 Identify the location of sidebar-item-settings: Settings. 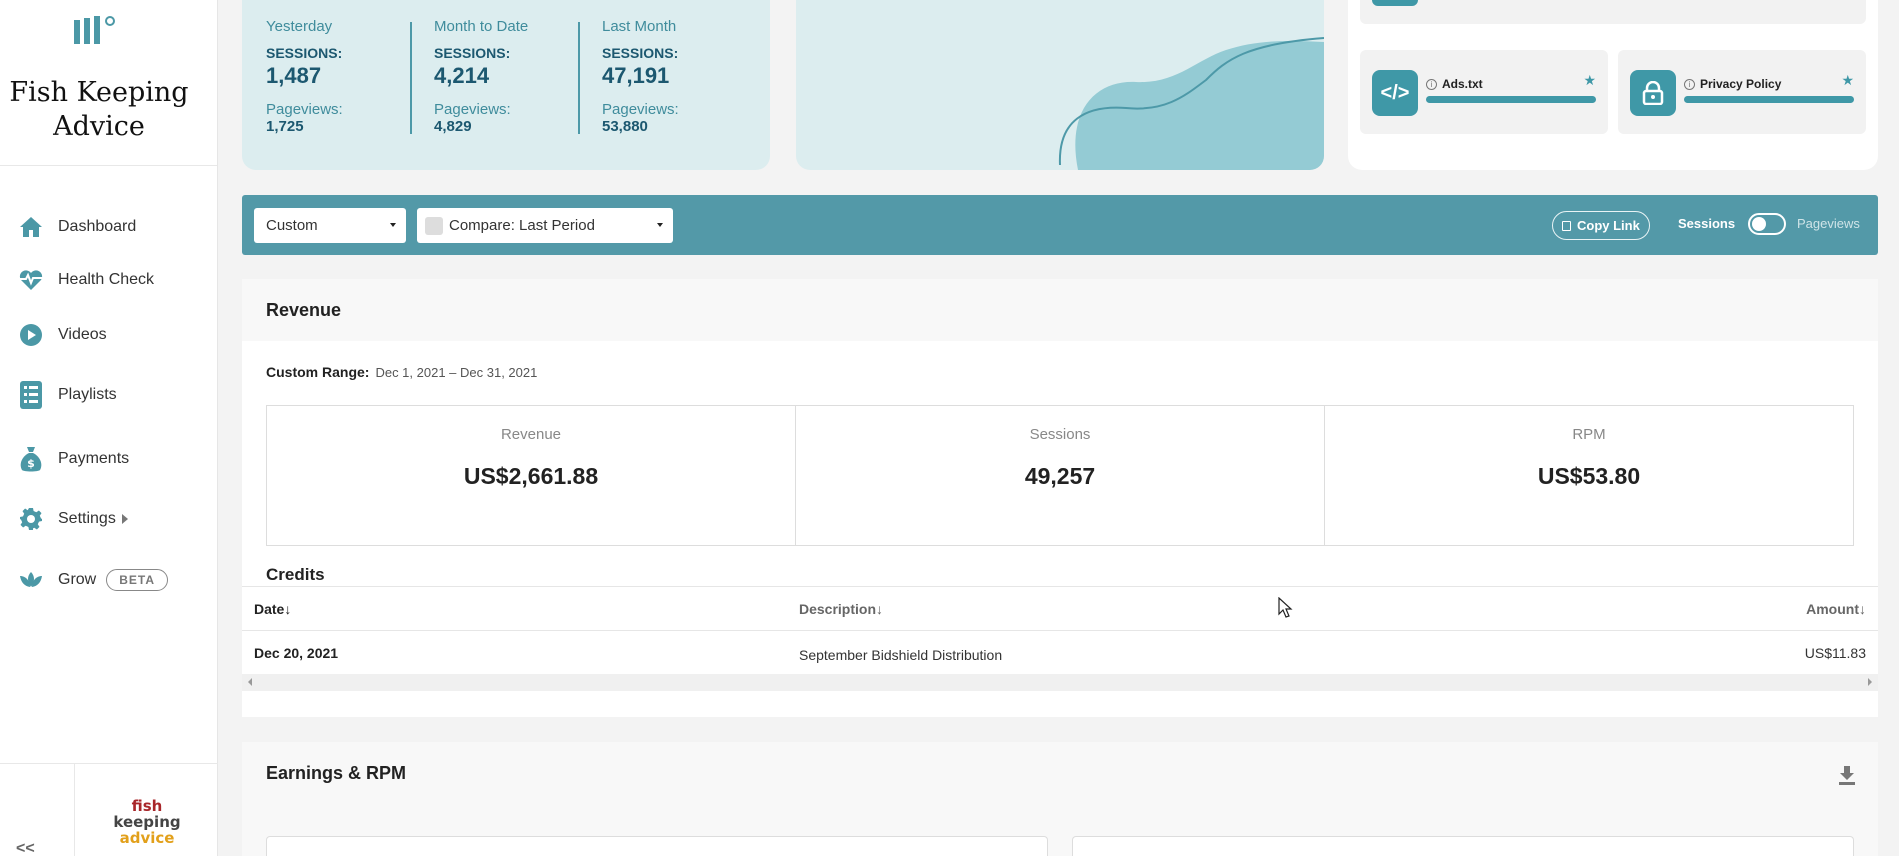
(73, 519).